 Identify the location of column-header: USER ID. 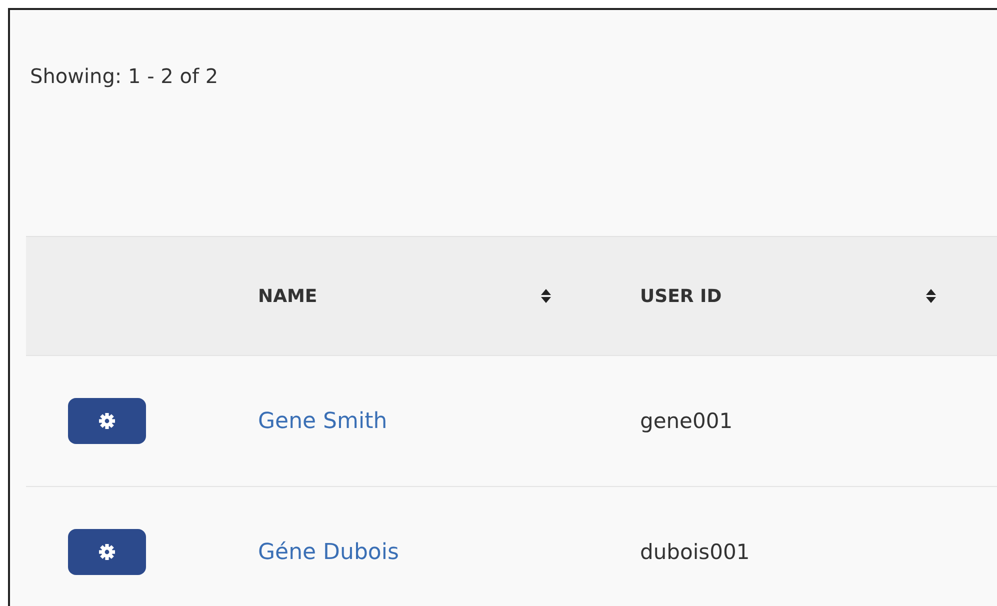
(763, 296).